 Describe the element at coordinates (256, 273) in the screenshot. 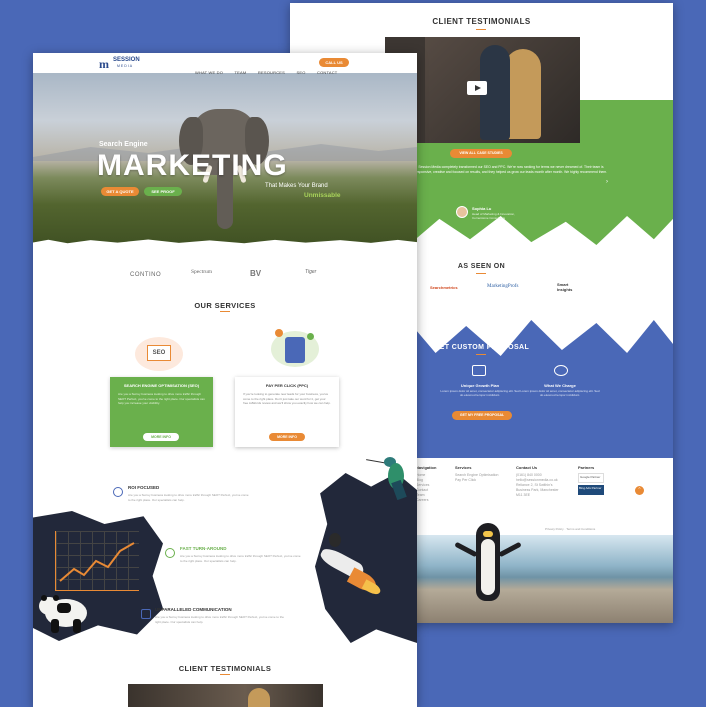

I see `client-logo-bv: BV` at that location.